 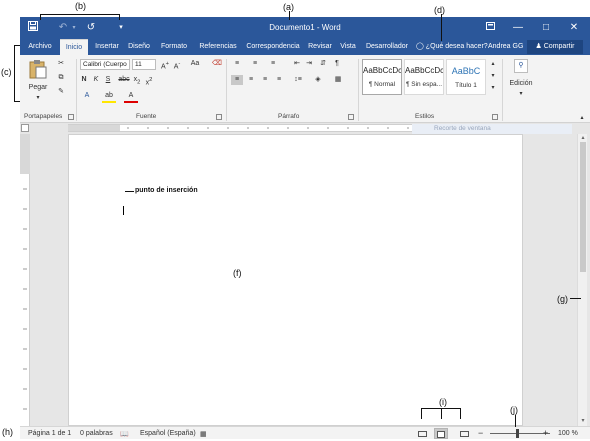 What do you see at coordinates (38, 87) in the screenshot?
I see `paste-label: Pegar` at bounding box center [38, 87].